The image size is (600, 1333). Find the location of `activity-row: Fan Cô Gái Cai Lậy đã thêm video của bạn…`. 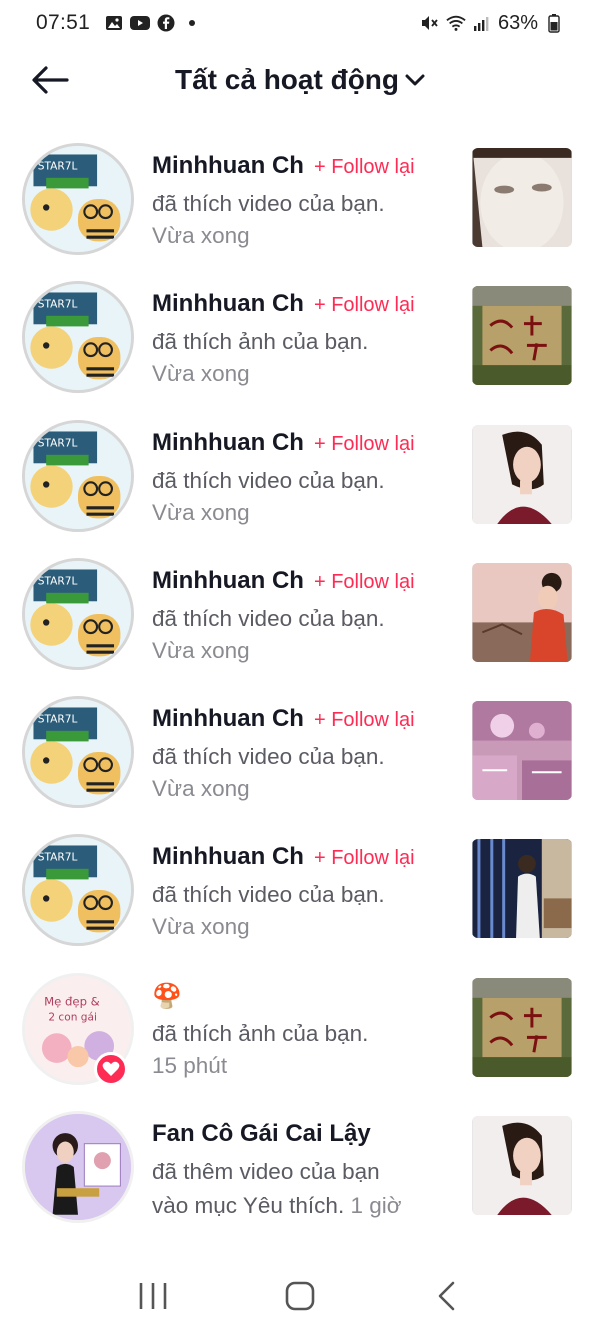

activity-row: Fan Cô Gái Cai Lậy đã thêm video của bạn… is located at coordinates (300, 1167).